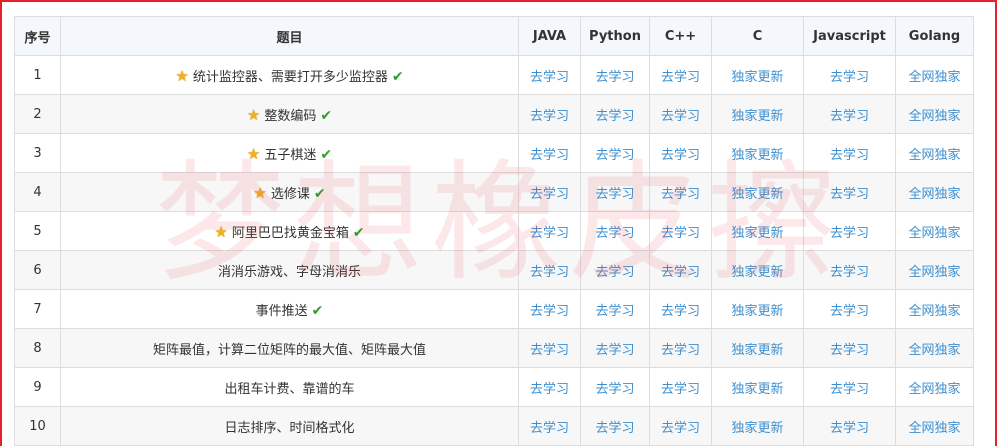 The image size is (997, 446). What do you see at coordinates (934, 36) in the screenshot?
I see `header-golang: Golang` at bounding box center [934, 36].